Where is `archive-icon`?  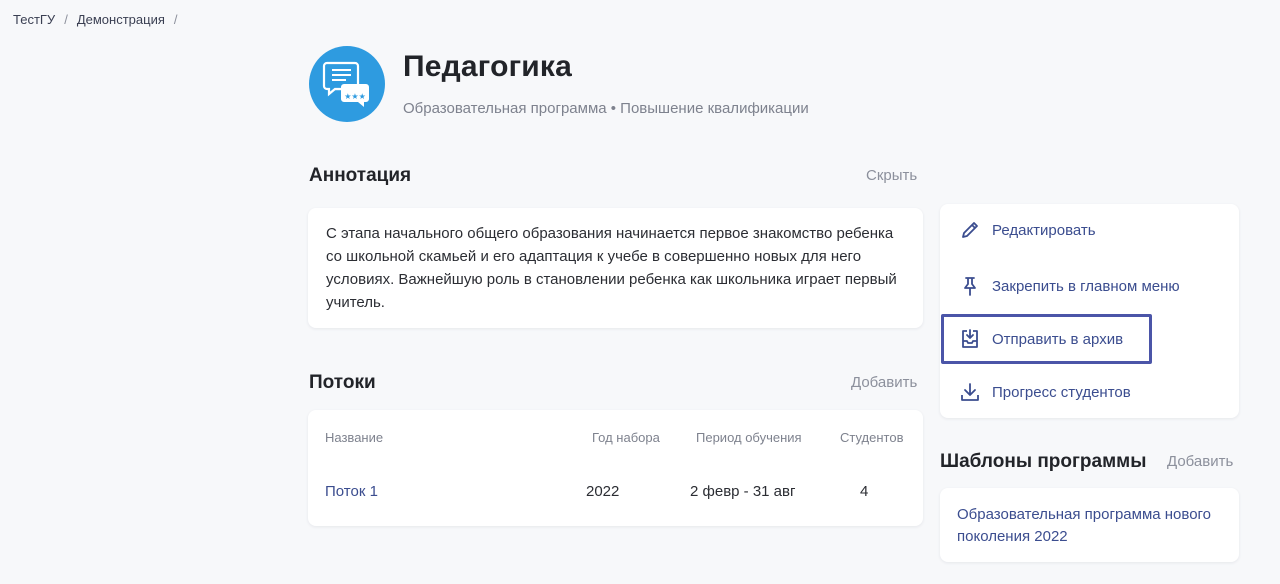 archive-icon is located at coordinates (970, 339).